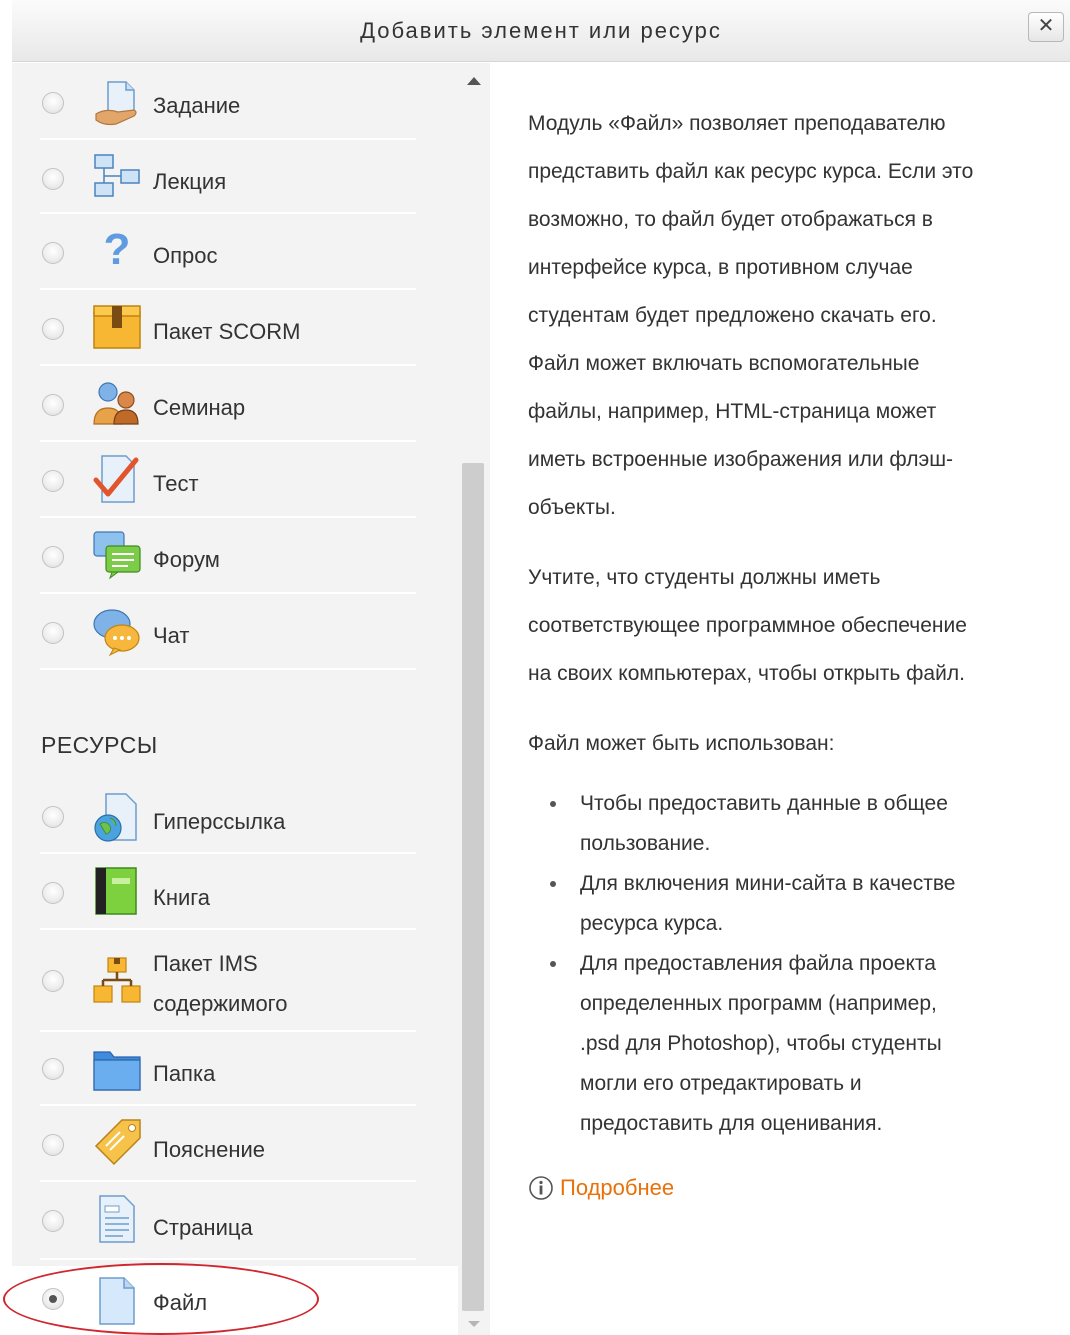  Describe the element at coordinates (758, 963) in the screenshot. I see `list-item-line: Для предоставления файла проекта` at that location.